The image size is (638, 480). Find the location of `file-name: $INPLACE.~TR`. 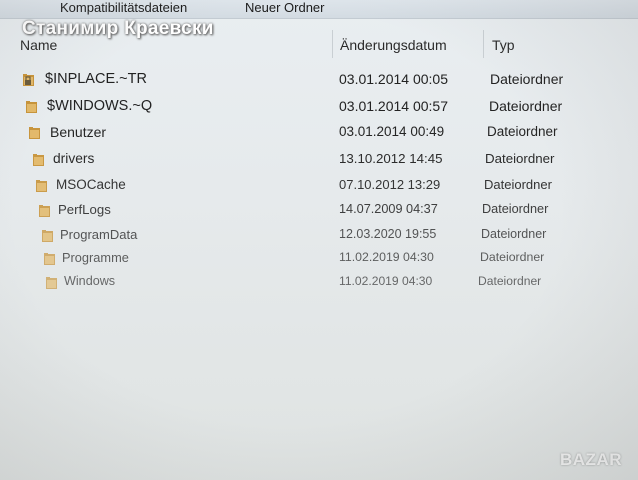

file-name: $INPLACE.~TR is located at coordinates (96, 79).